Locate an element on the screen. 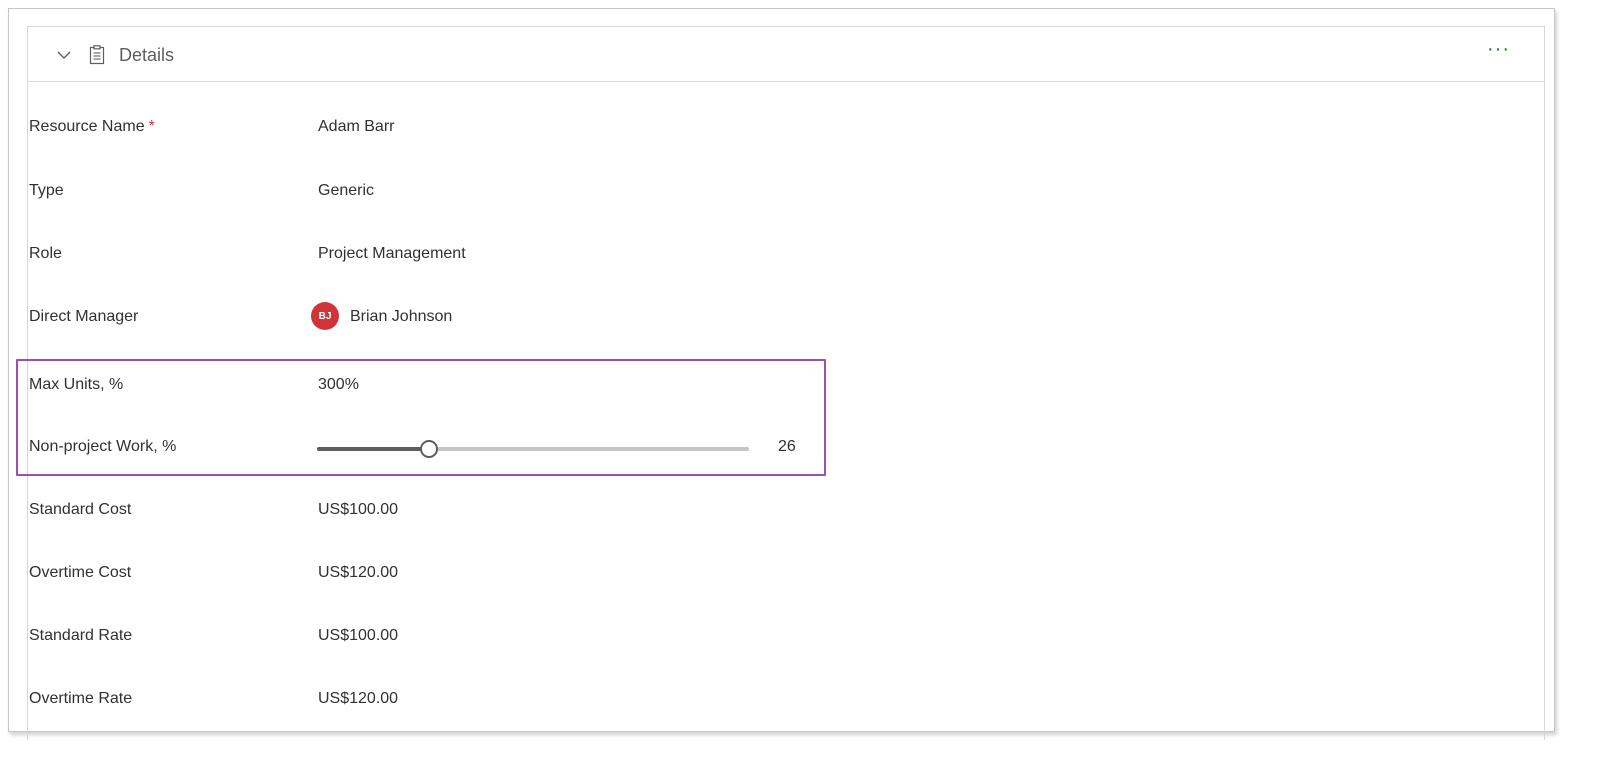  non-project-work-slider is located at coordinates (533, 449).